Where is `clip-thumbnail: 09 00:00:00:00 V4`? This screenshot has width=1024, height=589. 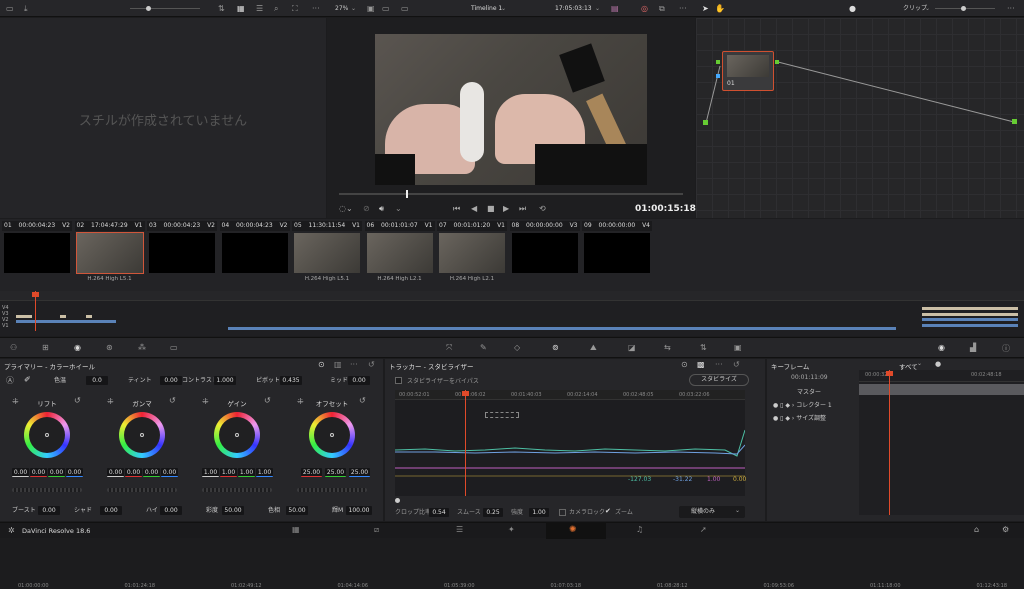 clip-thumbnail: 09 00:00:00:00 V4 is located at coordinates (617, 254).